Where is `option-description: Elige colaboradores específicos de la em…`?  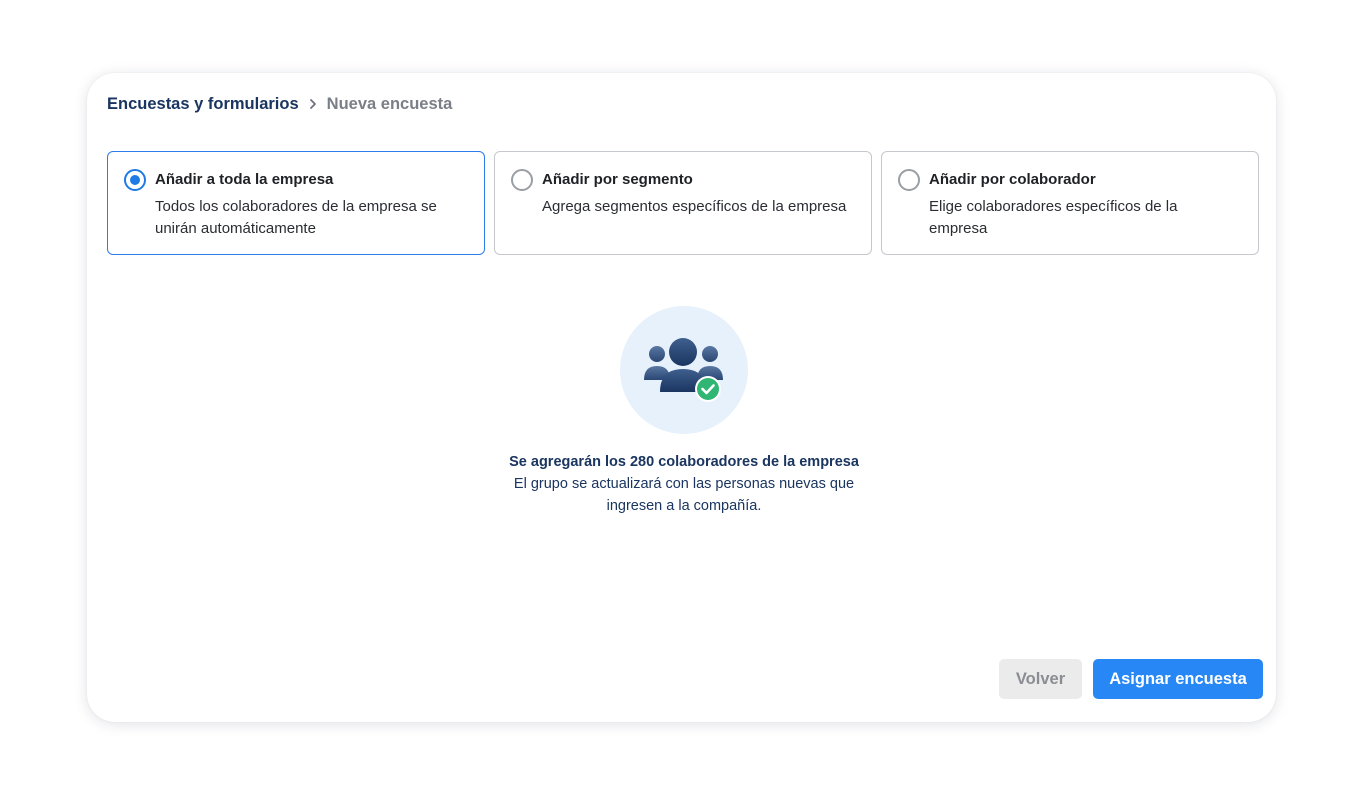
option-description: Elige colaboradores específicos de la em… is located at coordinates (1053, 217).